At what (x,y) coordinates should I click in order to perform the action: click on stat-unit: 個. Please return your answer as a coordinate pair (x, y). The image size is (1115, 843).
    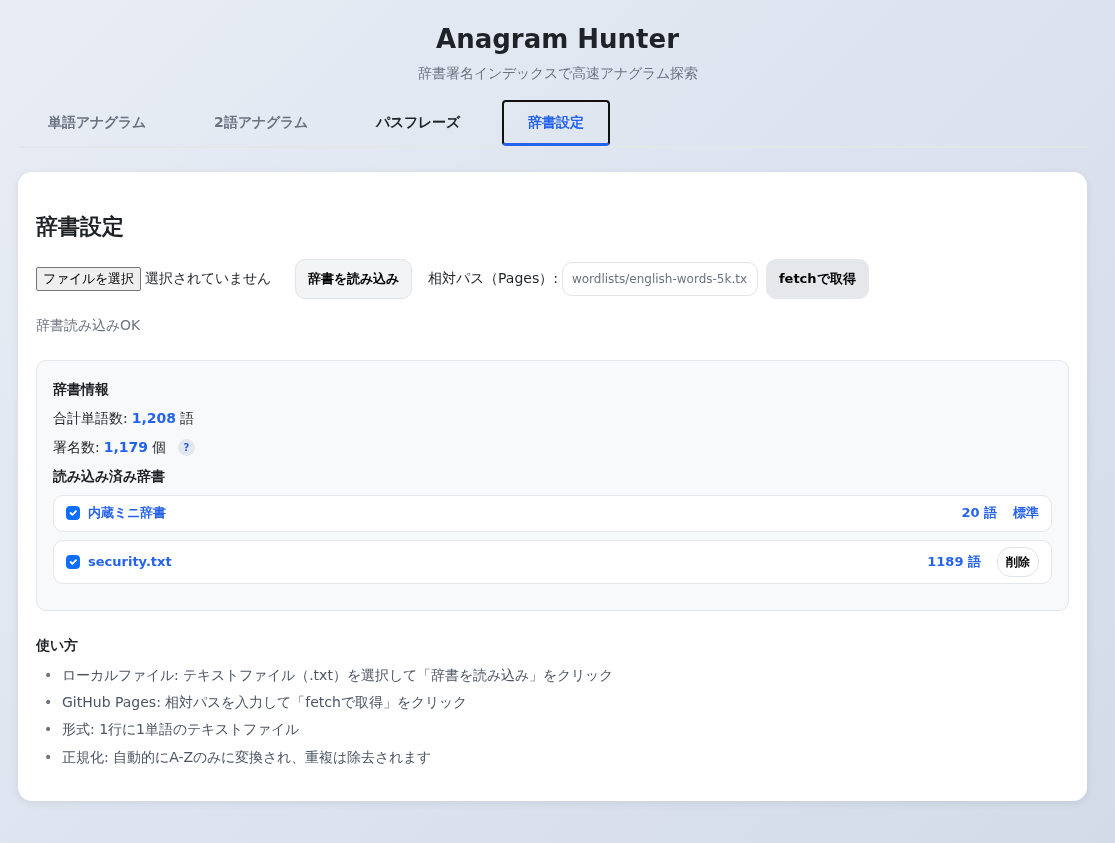
    Looking at the image, I should click on (159, 447).